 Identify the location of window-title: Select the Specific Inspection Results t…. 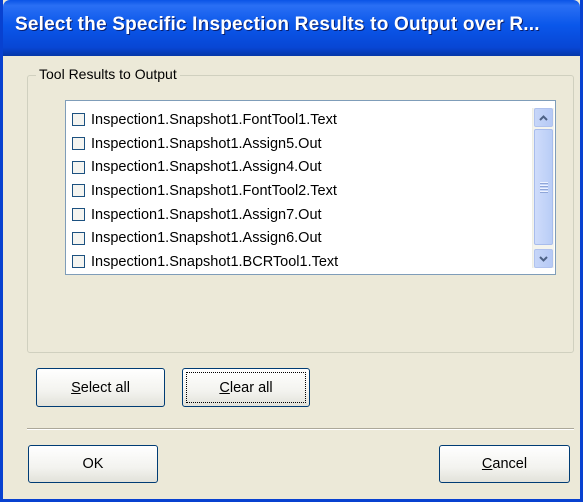
(277, 24).